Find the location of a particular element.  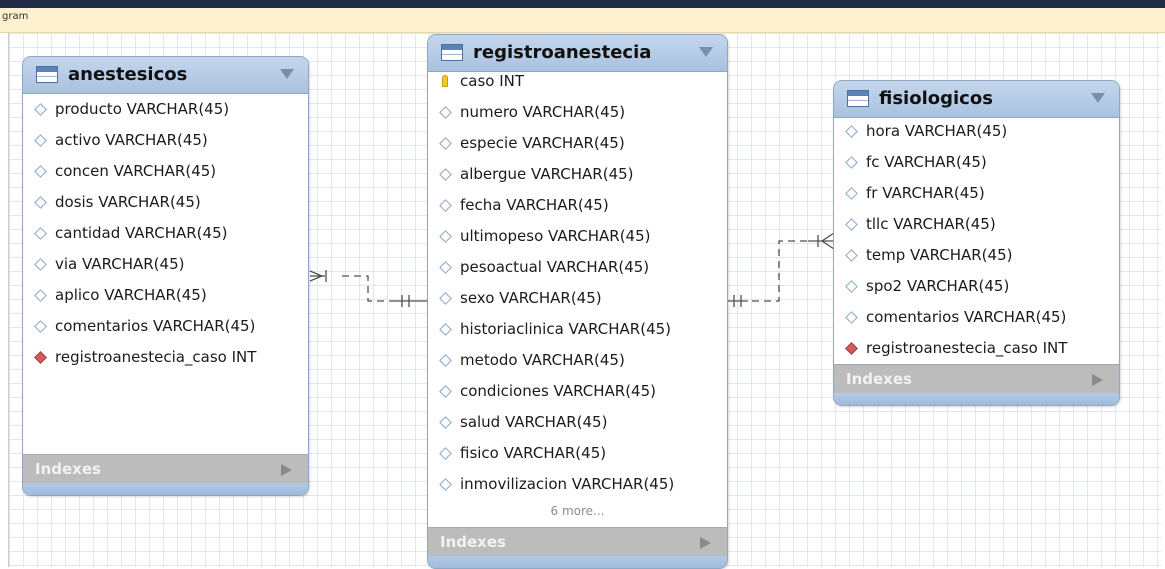

column-row: numero VARCHAR(45) is located at coordinates (577, 112).